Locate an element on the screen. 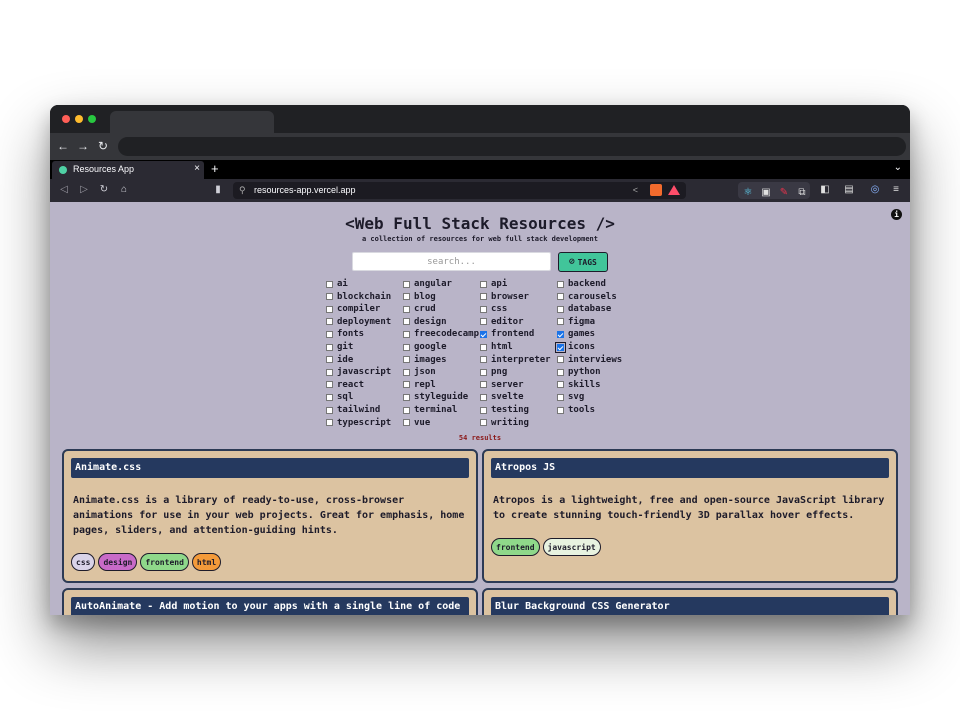 The height and width of the screenshot is (720, 960). leo-ai-icon: ◎ is located at coordinates (875, 190).